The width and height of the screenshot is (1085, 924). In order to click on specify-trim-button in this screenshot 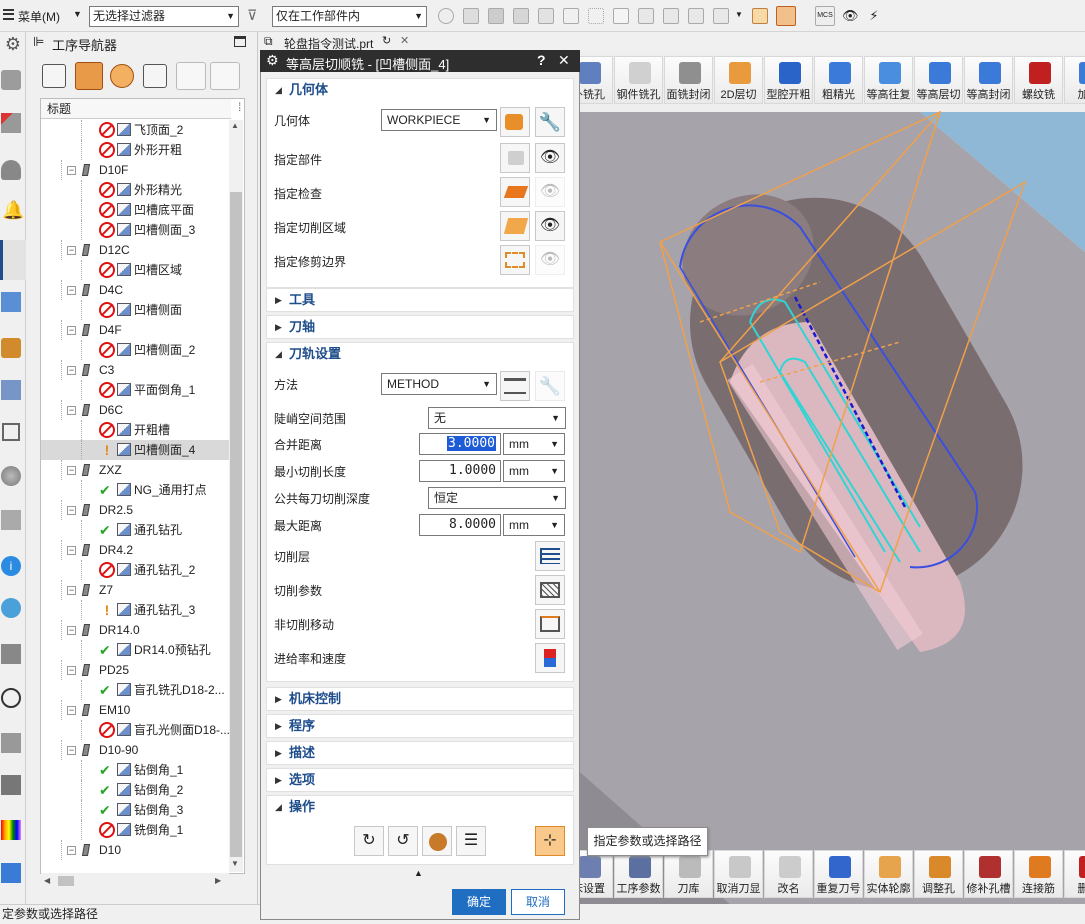, I will do `click(515, 260)`.